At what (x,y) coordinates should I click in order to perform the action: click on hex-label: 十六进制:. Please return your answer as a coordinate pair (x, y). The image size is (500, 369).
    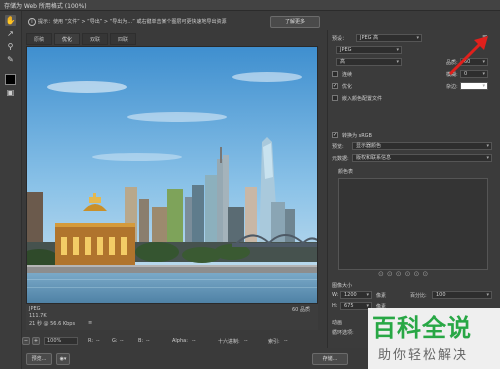
    Looking at the image, I should click on (229, 342).